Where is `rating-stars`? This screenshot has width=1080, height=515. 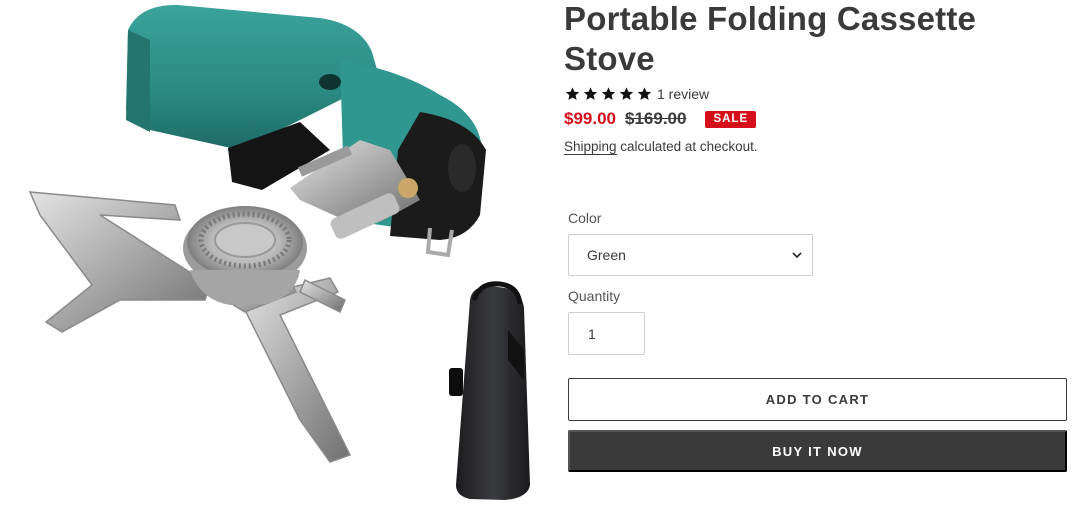
rating-stars is located at coordinates (608, 94).